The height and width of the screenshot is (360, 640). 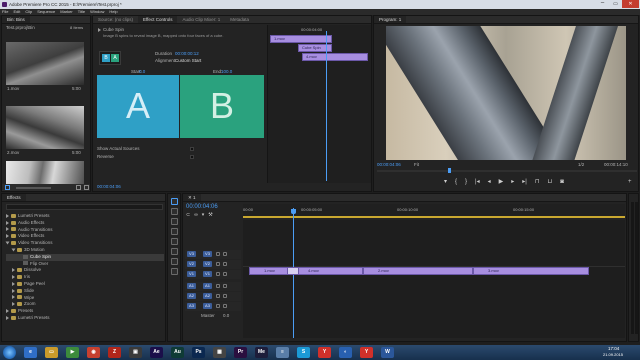 I want to click on audition-icon: Au, so click(x=177, y=352).